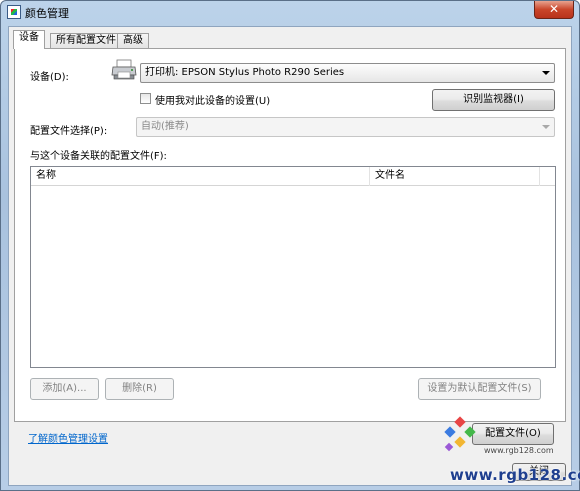 The height and width of the screenshot is (491, 580). Describe the element at coordinates (455, 176) in the screenshot. I see `column-header-filename: 文件名` at that location.